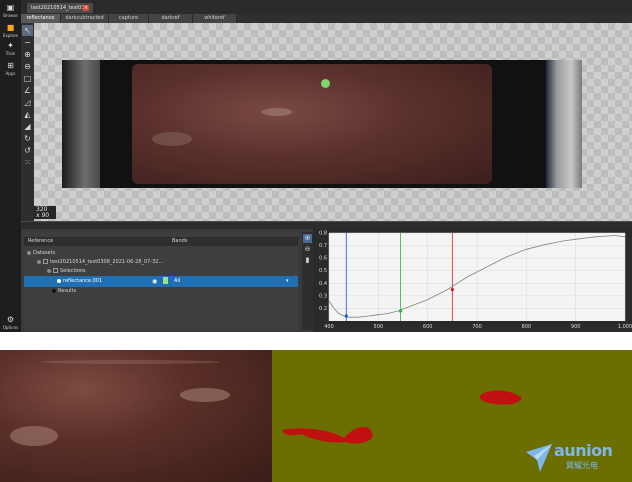 Image resolution: width=632 pixels, height=482 pixels. What do you see at coordinates (323, 271) in the screenshot?
I see `y-tick-label: 0.5` at bounding box center [323, 271].